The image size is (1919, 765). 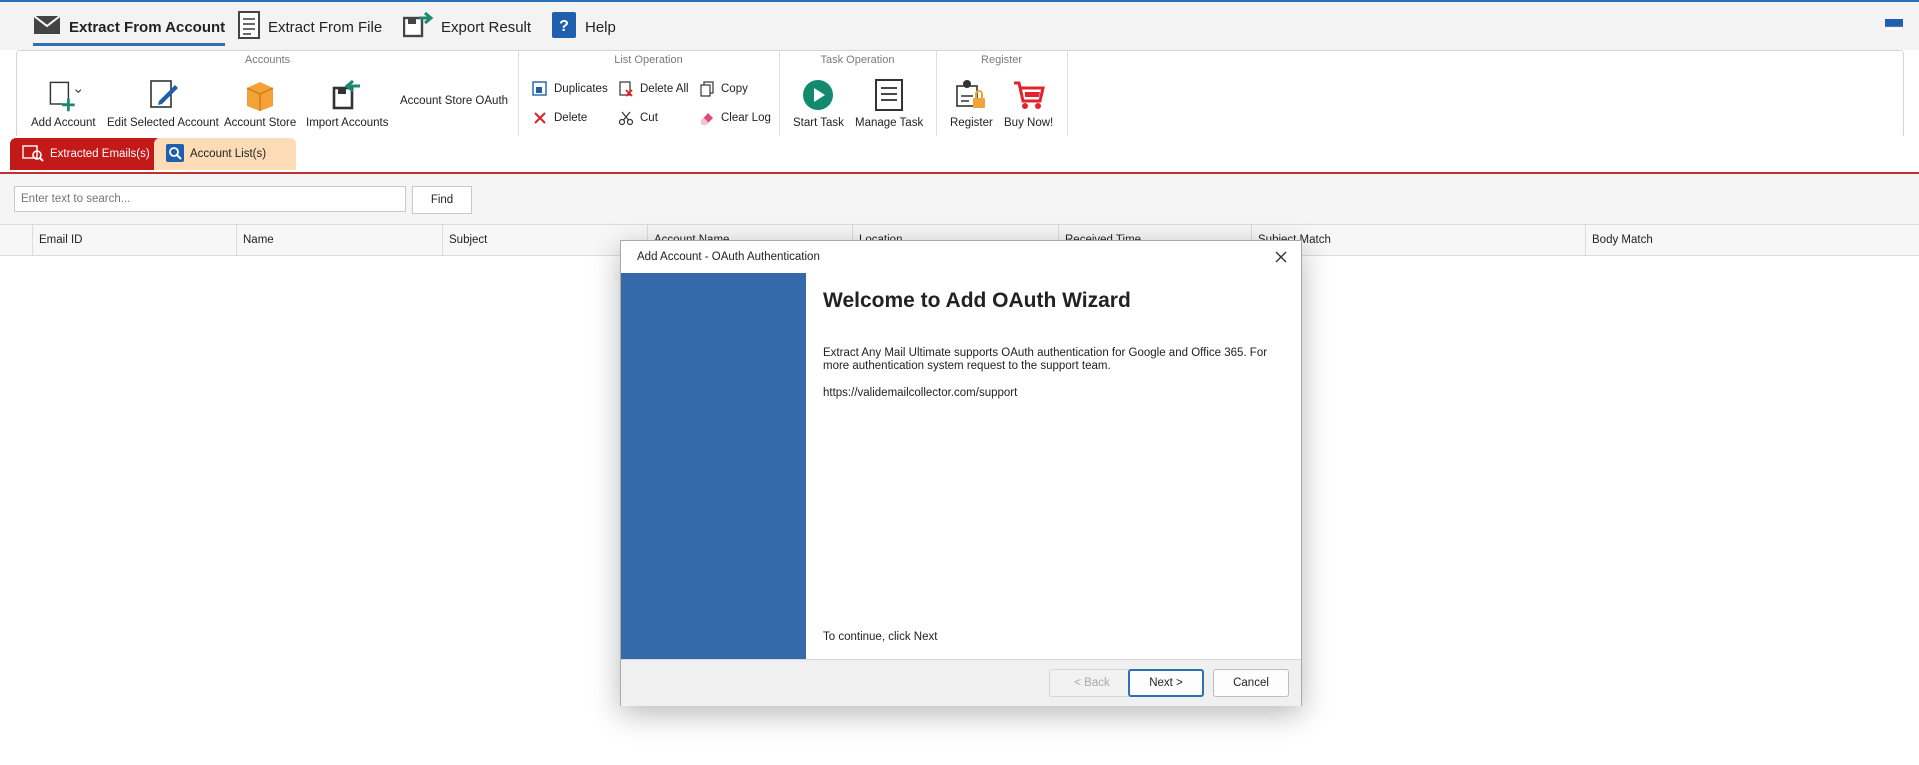 I want to click on group-title: Task Operation, so click(x=857, y=60).